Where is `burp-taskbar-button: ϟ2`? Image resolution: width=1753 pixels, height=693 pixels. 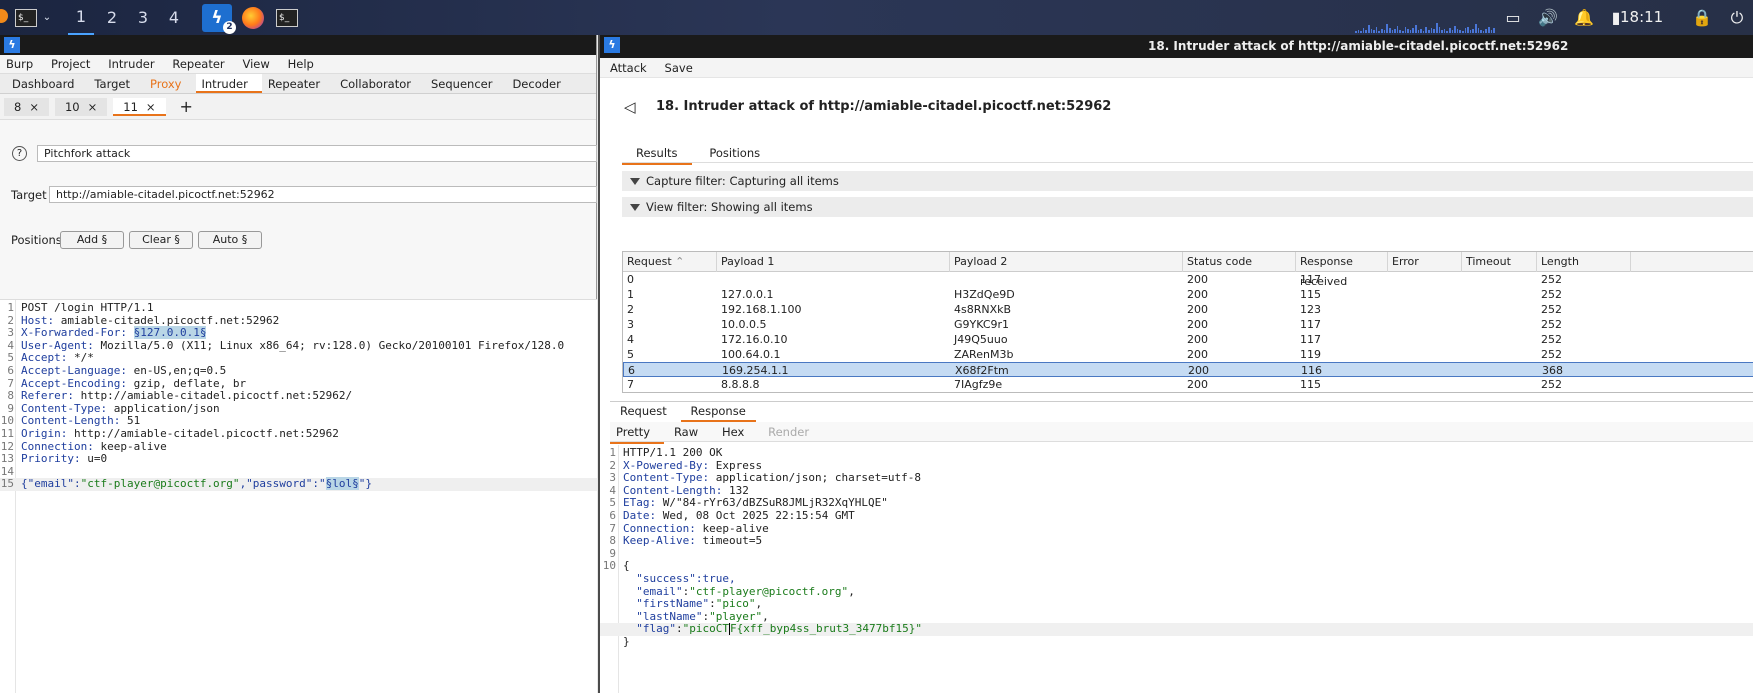 burp-taskbar-button: ϟ2 is located at coordinates (218, 17).